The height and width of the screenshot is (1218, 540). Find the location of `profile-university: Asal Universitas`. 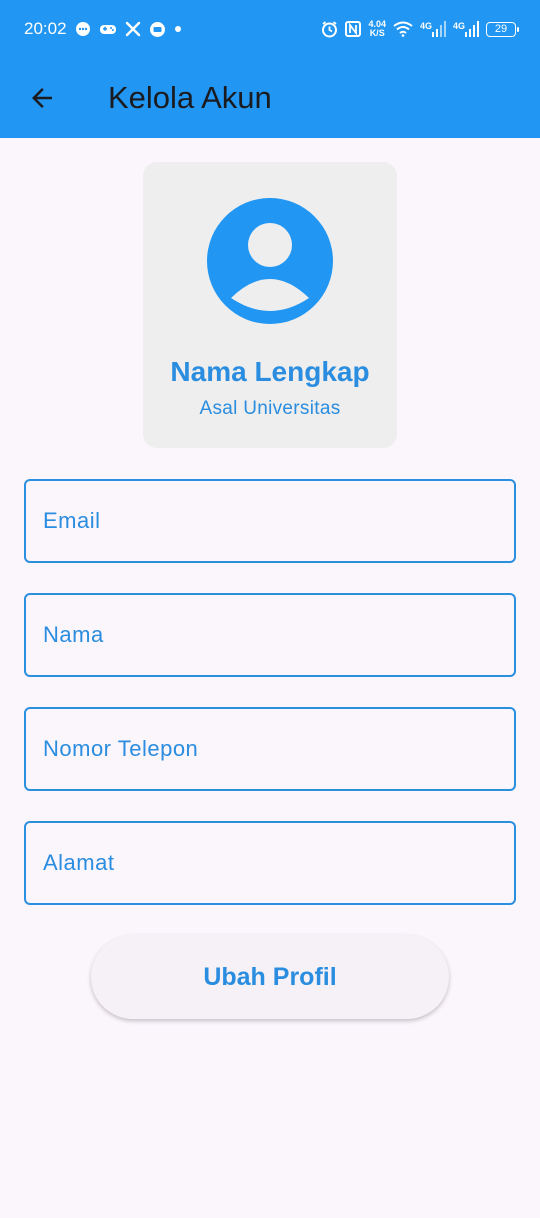

profile-university: Asal Universitas is located at coordinates (270, 408).